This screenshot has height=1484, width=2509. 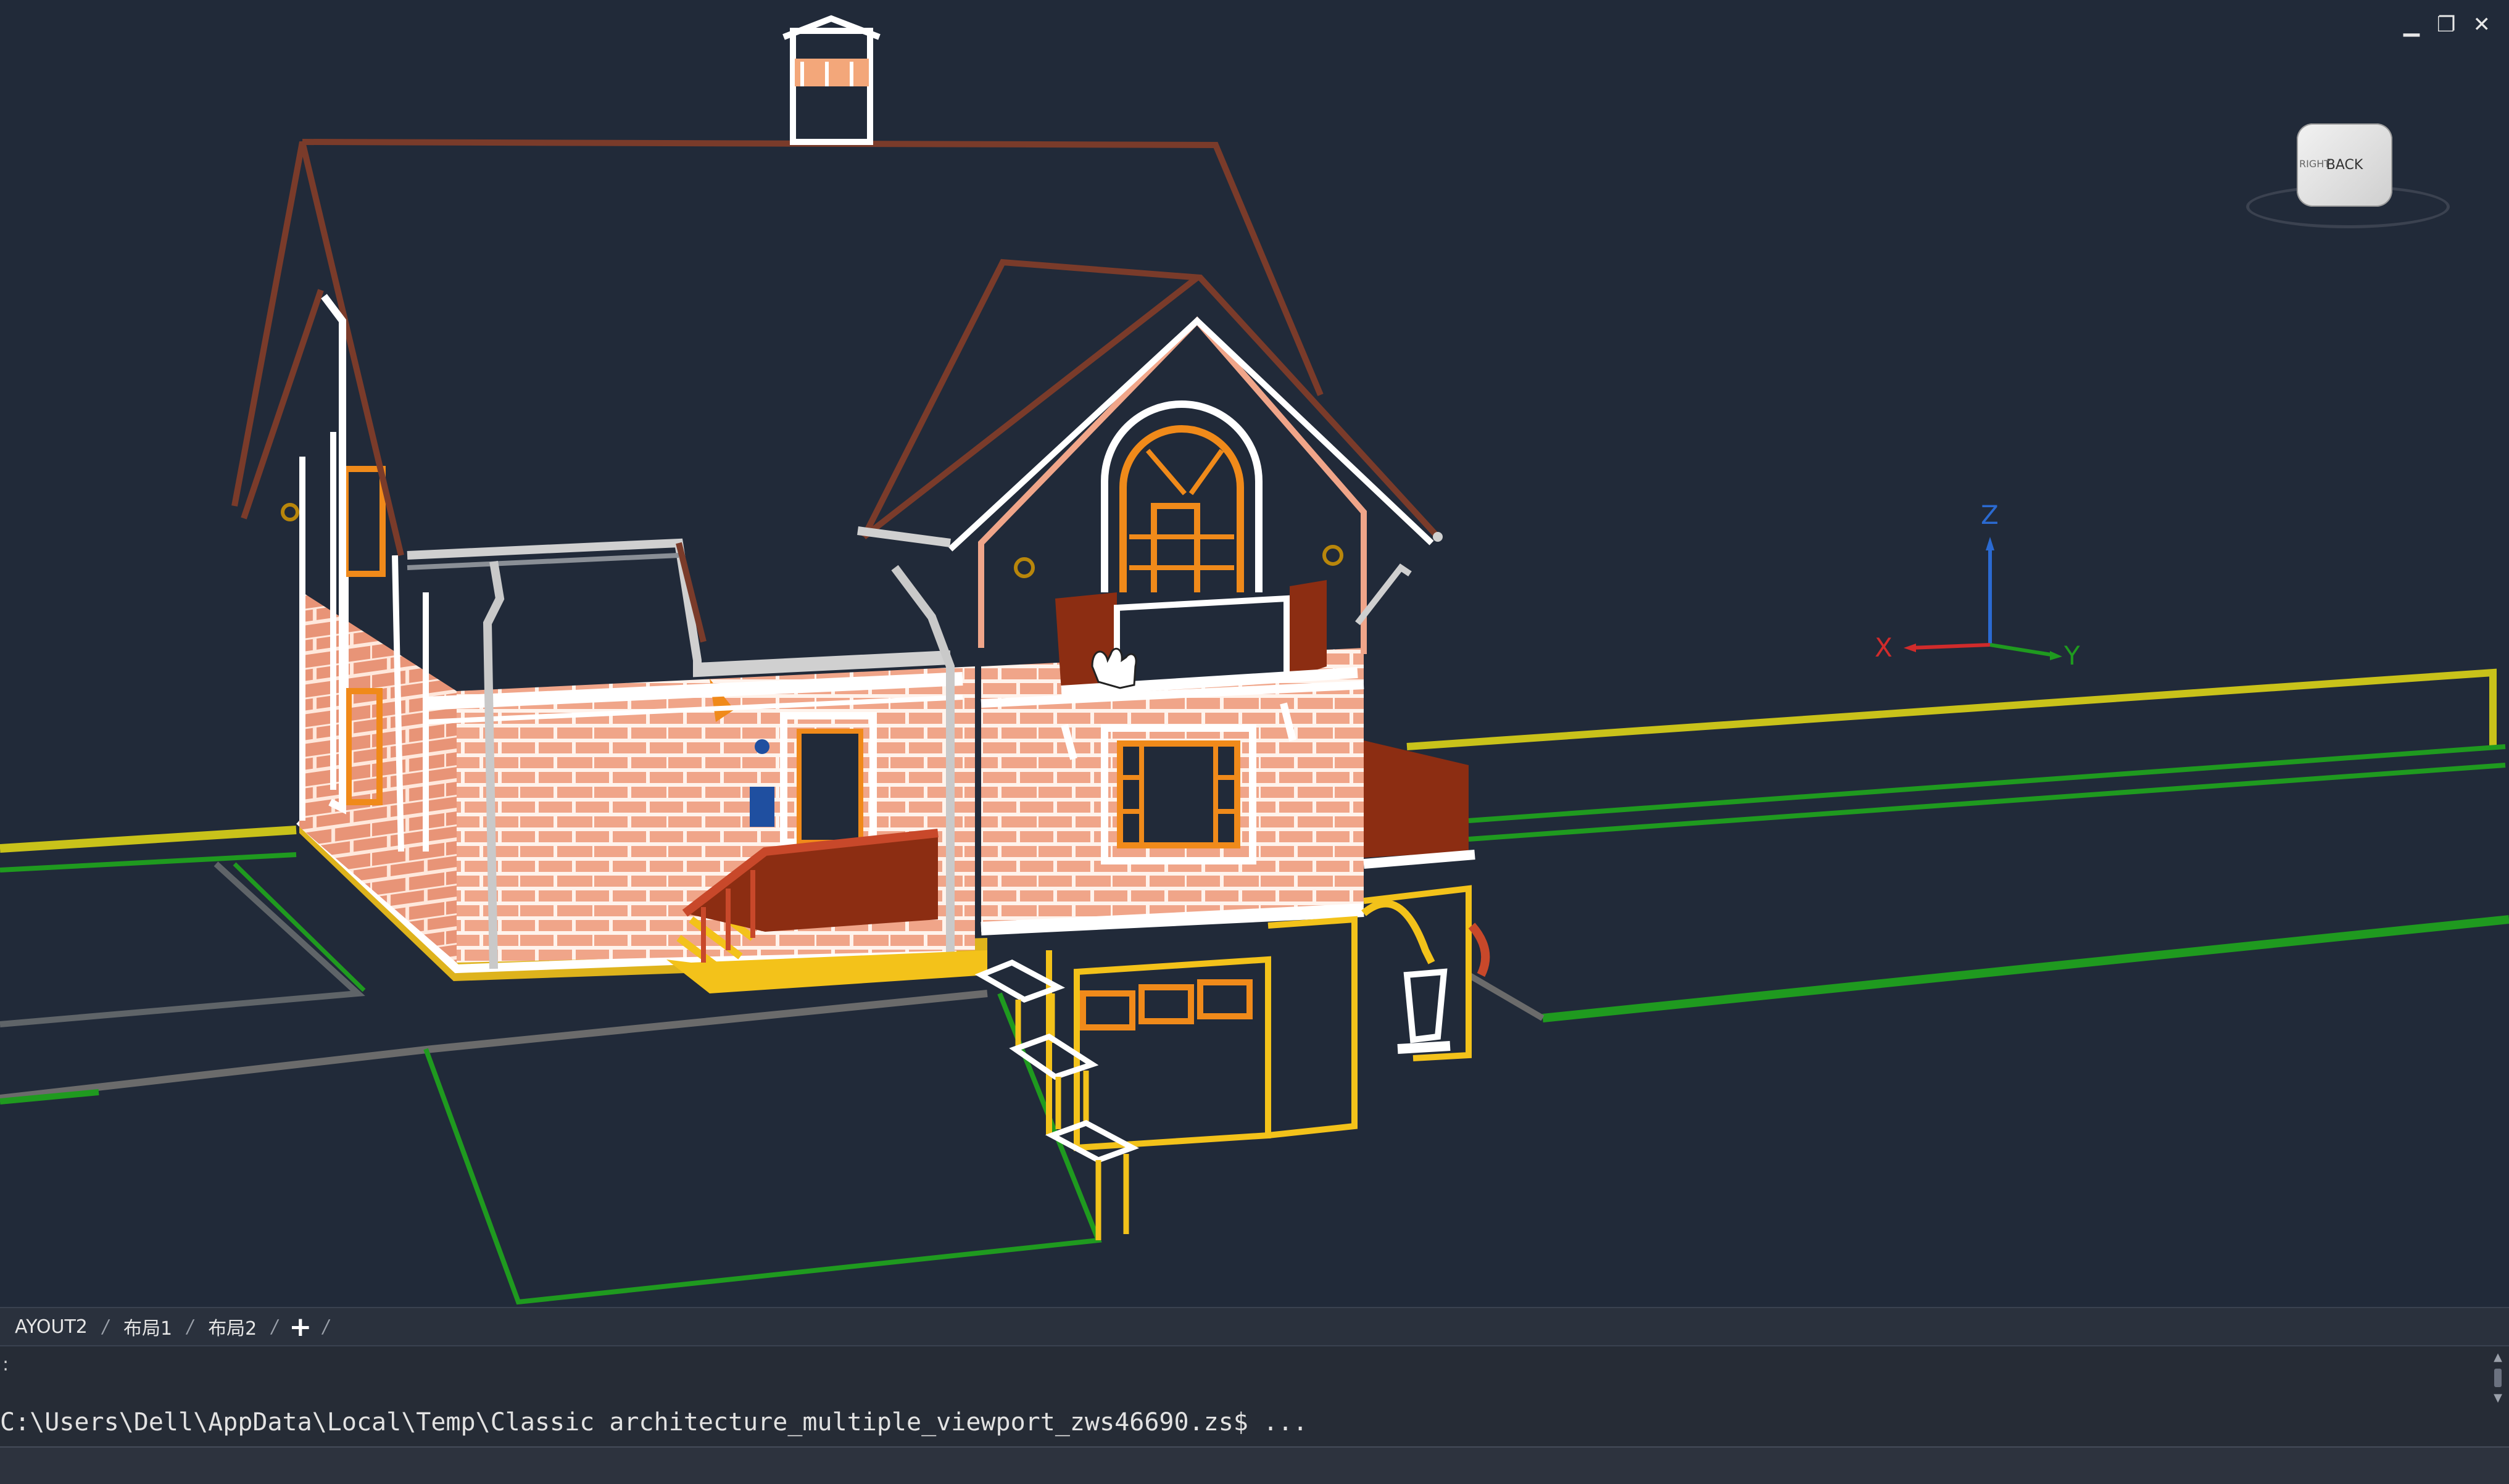 What do you see at coordinates (2482, 25) in the screenshot?
I see `close-button: ✕` at bounding box center [2482, 25].